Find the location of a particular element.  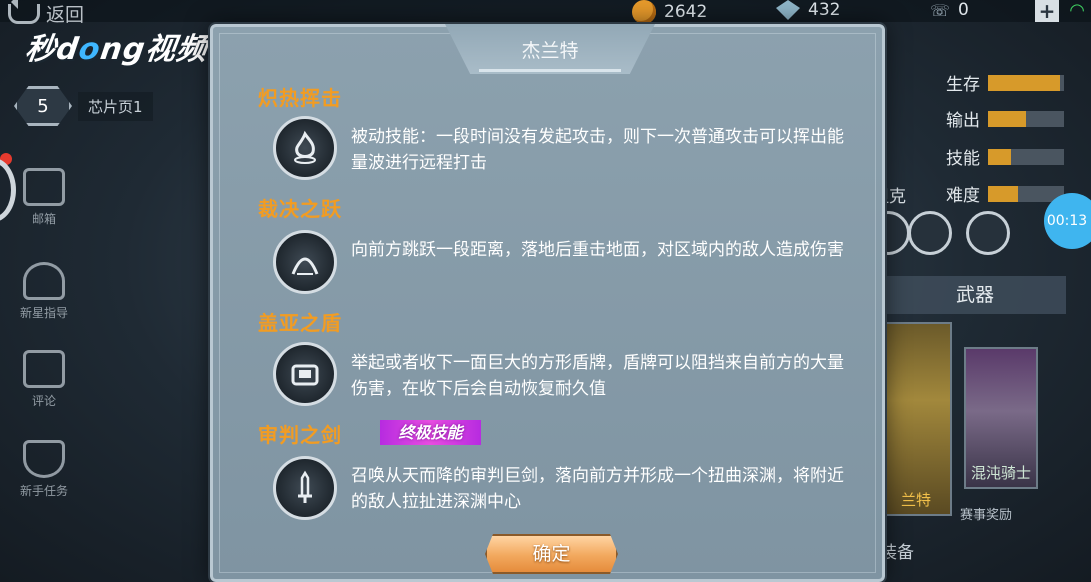

skill-desc-2: 向前方跳跃一段距离，落地后重击地面，对区域内的敌人造成伤害 is located at coordinates (597, 250).